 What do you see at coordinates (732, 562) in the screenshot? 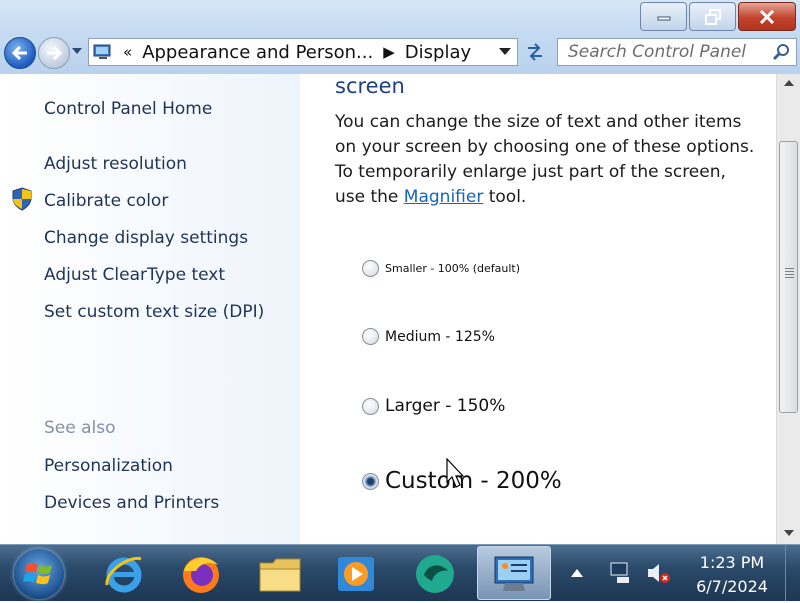
I see `clock-time: 1:23 PM` at bounding box center [732, 562].